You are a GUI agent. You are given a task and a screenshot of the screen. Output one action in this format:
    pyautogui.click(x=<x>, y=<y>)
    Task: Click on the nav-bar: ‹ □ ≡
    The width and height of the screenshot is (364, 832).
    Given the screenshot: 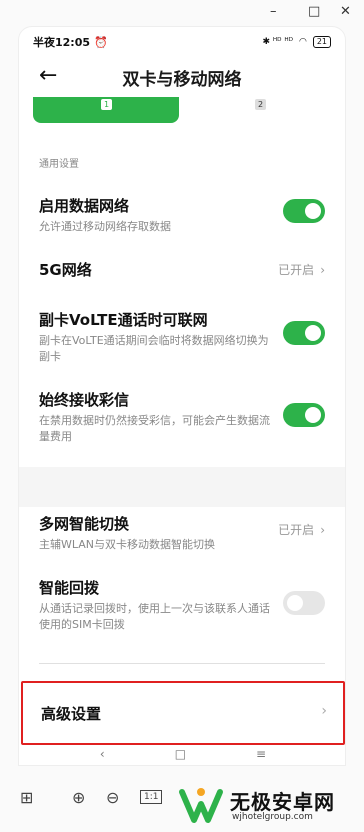 What is the action you would take?
    pyautogui.click(x=182, y=756)
    